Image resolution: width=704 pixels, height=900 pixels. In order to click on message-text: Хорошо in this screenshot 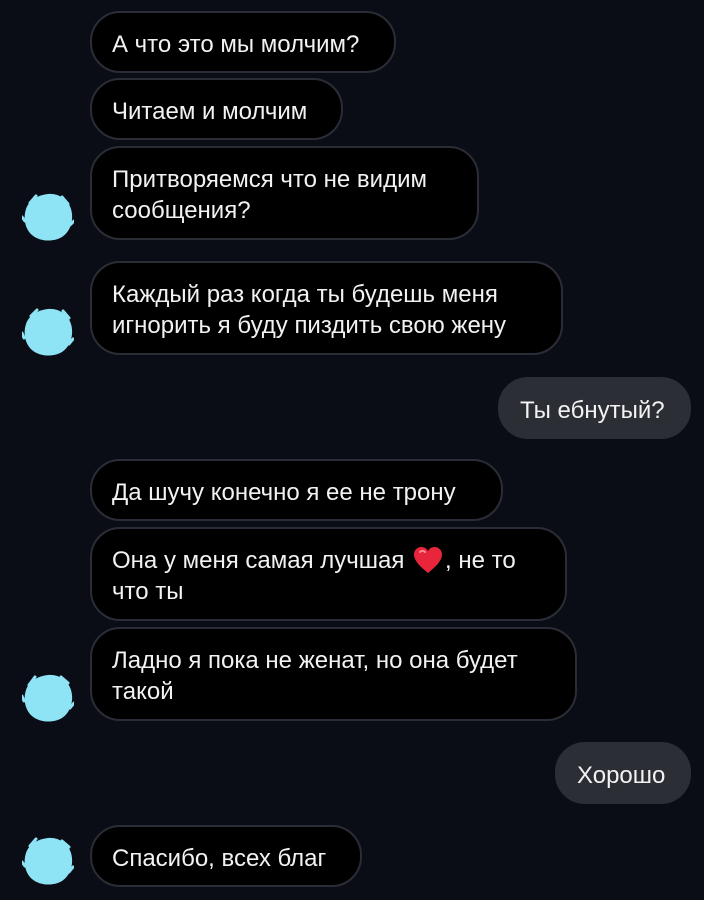, I will do `click(621, 775)`.